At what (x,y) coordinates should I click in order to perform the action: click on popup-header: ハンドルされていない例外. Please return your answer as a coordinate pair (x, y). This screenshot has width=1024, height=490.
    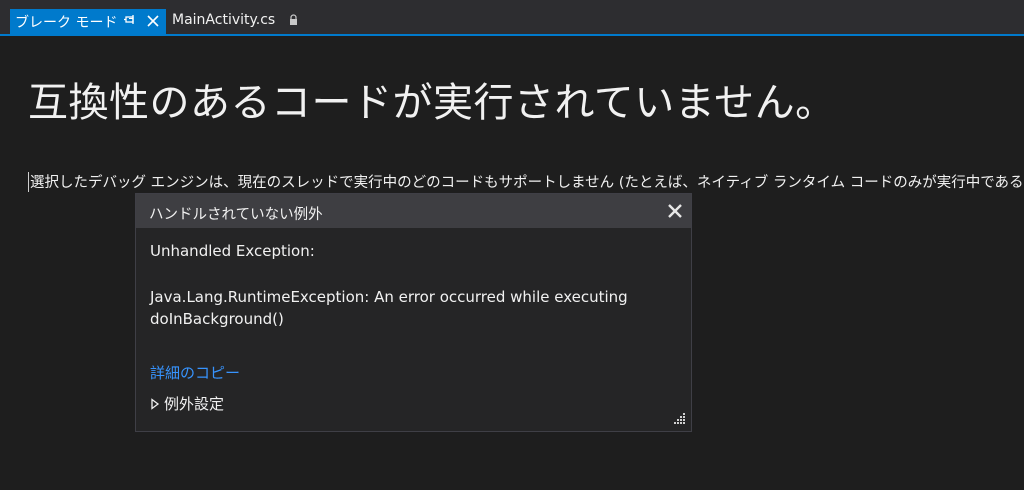
    Looking at the image, I should click on (413, 211).